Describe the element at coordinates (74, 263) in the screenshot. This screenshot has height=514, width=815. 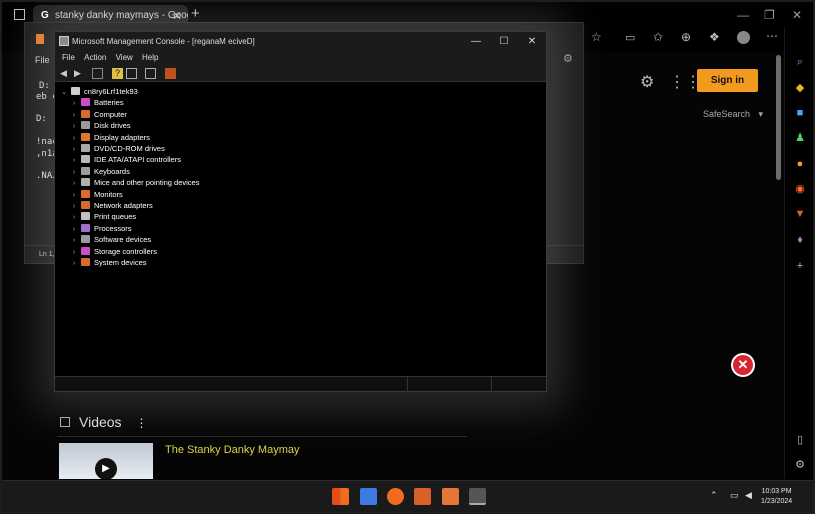
I see `expand-arrow-icon: ›` at that location.